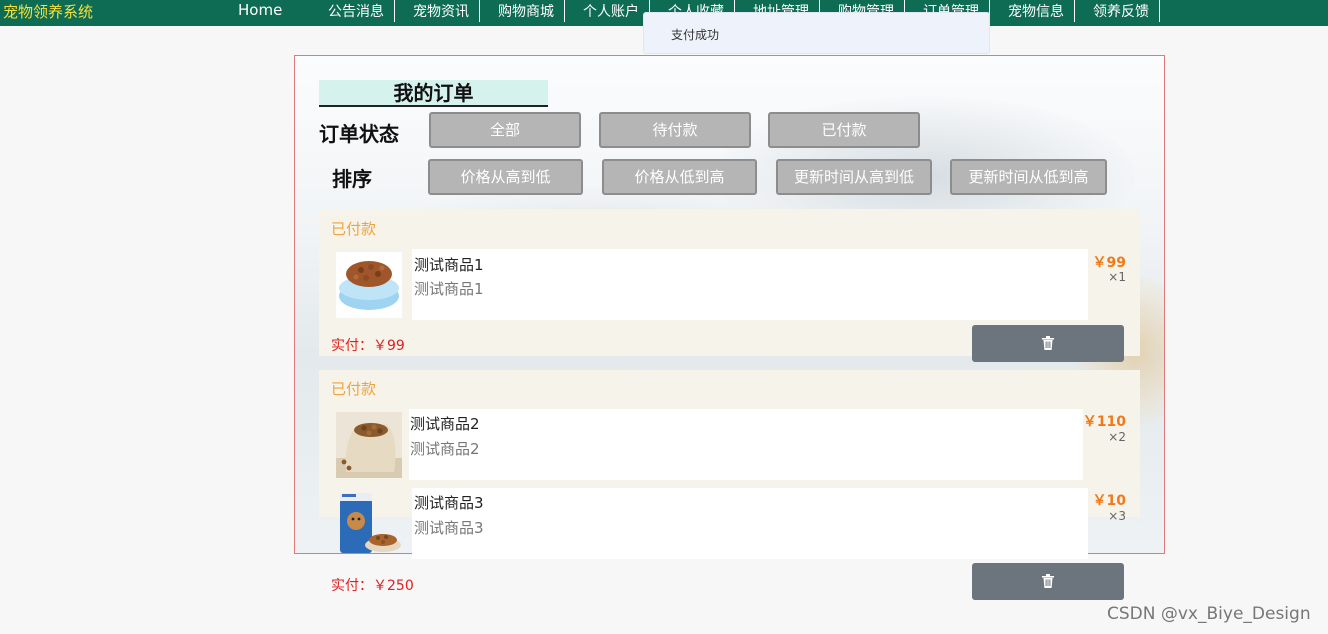 The height and width of the screenshot is (634, 1328). What do you see at coordinates (1109, 263) in the screenshot?
I see `product-price: ￥99` at bounding box center [1109, 263].